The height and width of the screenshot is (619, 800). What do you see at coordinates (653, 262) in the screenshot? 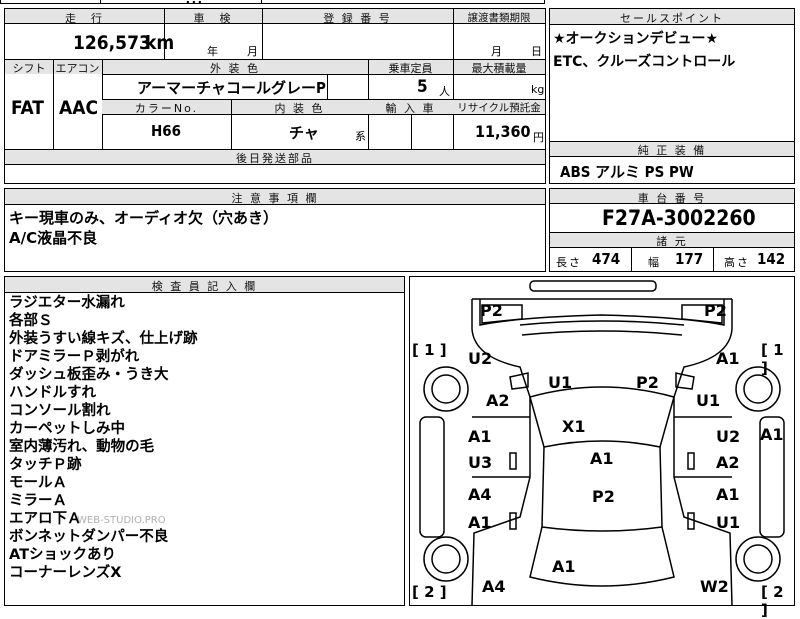
I see `width-label: 幅` at bounding box center [653, 262].